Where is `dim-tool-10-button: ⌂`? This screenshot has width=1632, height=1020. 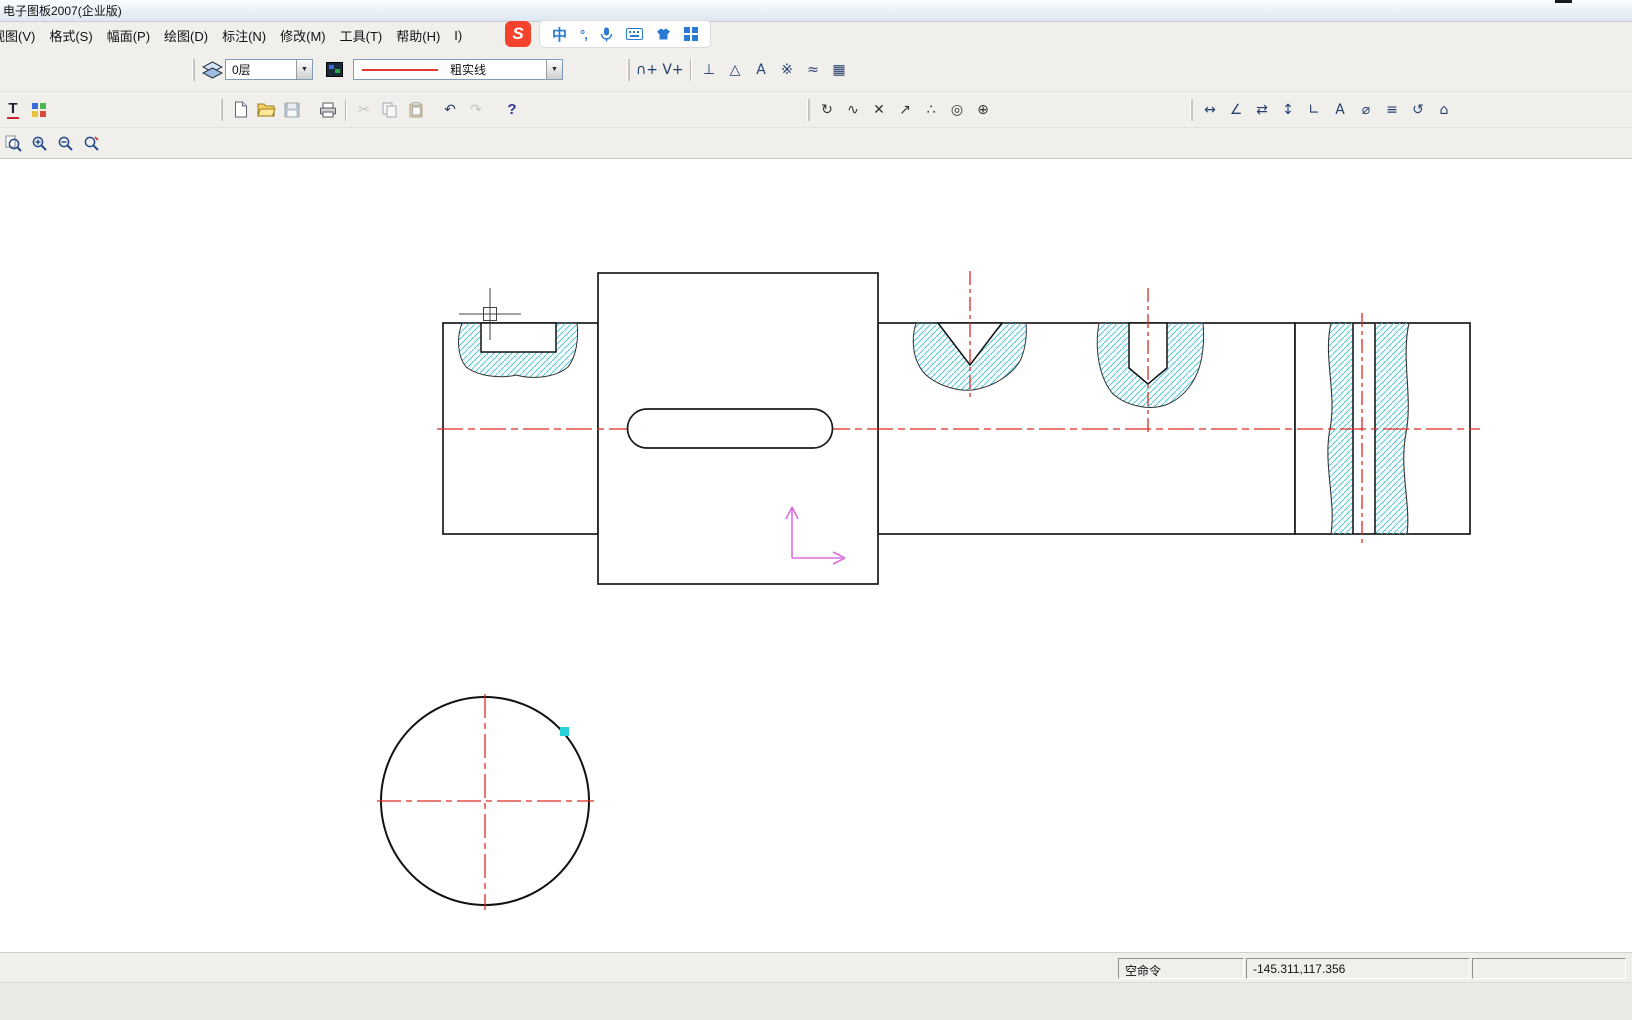 dim-tool-10-button: ⌂ is located at coordinates (1444, 110).